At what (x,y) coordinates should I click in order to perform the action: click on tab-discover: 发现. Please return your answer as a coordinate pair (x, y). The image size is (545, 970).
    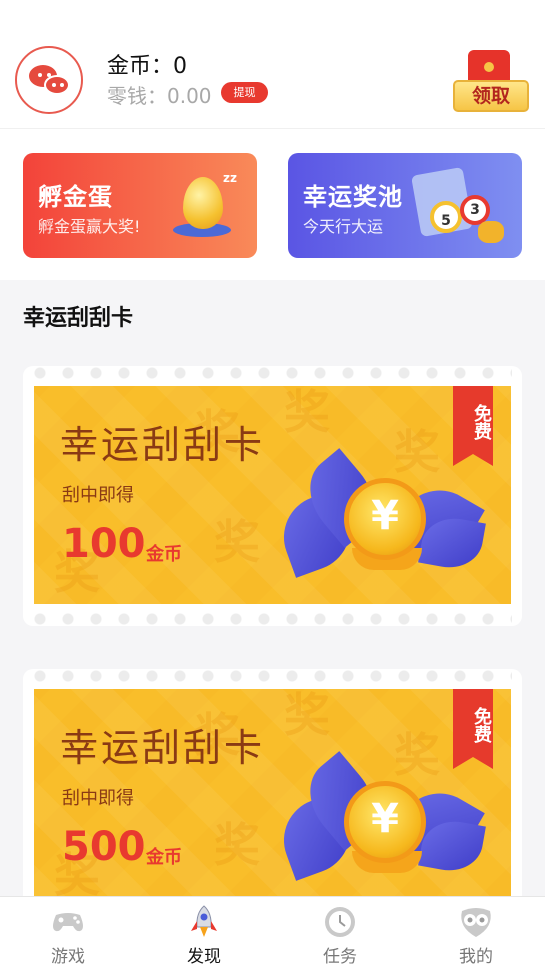
    Looking at the image, I should click on (204, 933).